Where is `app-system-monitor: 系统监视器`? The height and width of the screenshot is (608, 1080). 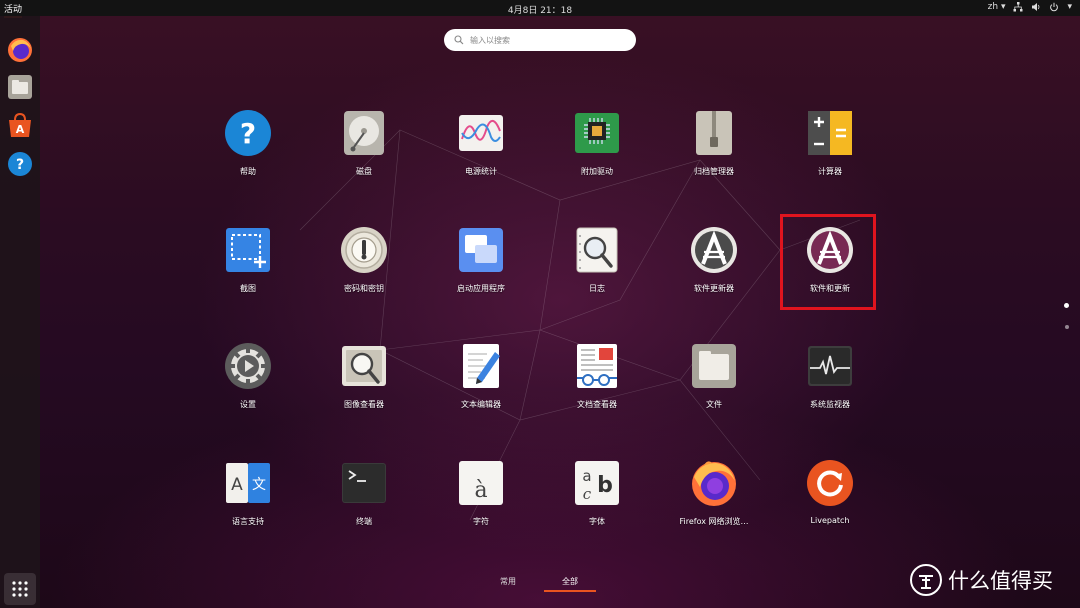 app-system-monitor: 系统监视器 is located at coordinates (830, 387).